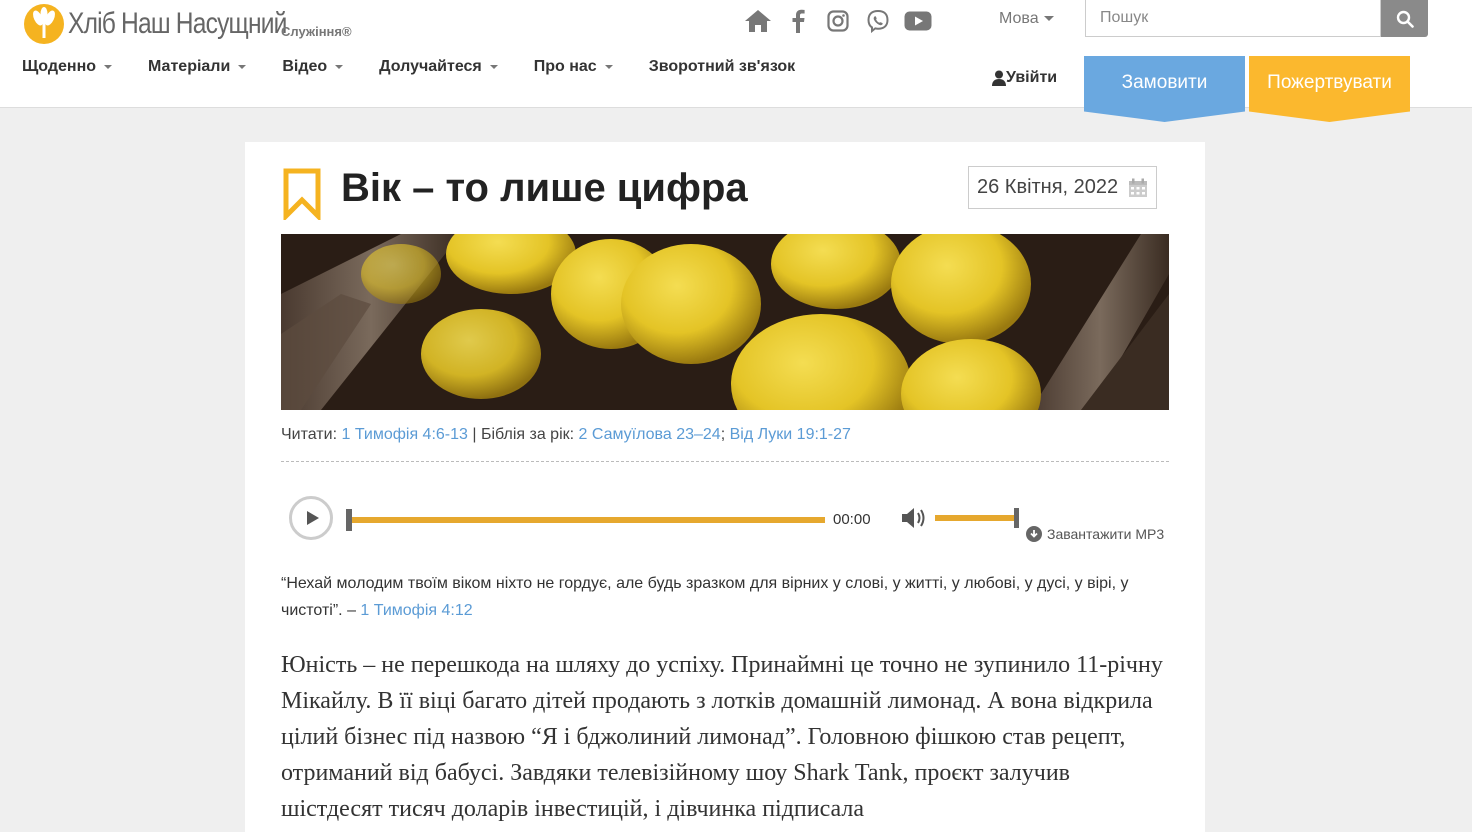  What do you see at coordinates (790, 434) in the screenshot?
I see `bible-link-2: Від Луки 19:1-27` at bounding box center [790, 434].